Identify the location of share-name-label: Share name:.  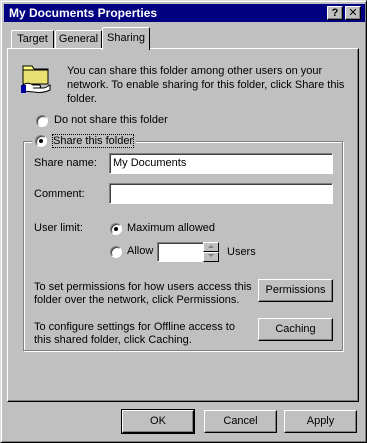
(65, 163).